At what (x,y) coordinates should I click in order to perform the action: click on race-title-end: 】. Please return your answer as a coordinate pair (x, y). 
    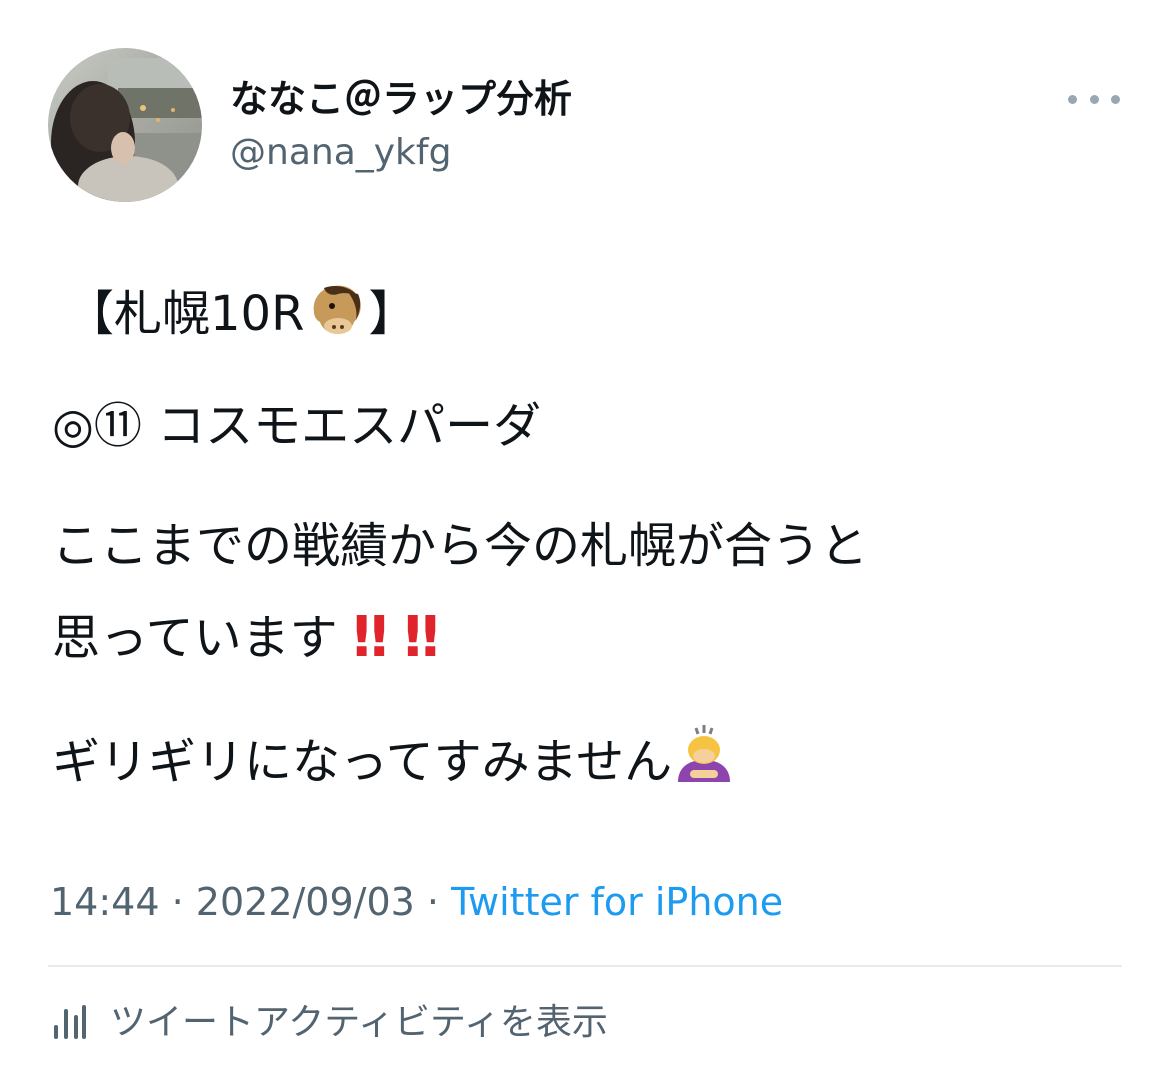
    Looking at the image, I should click on (392, 314).